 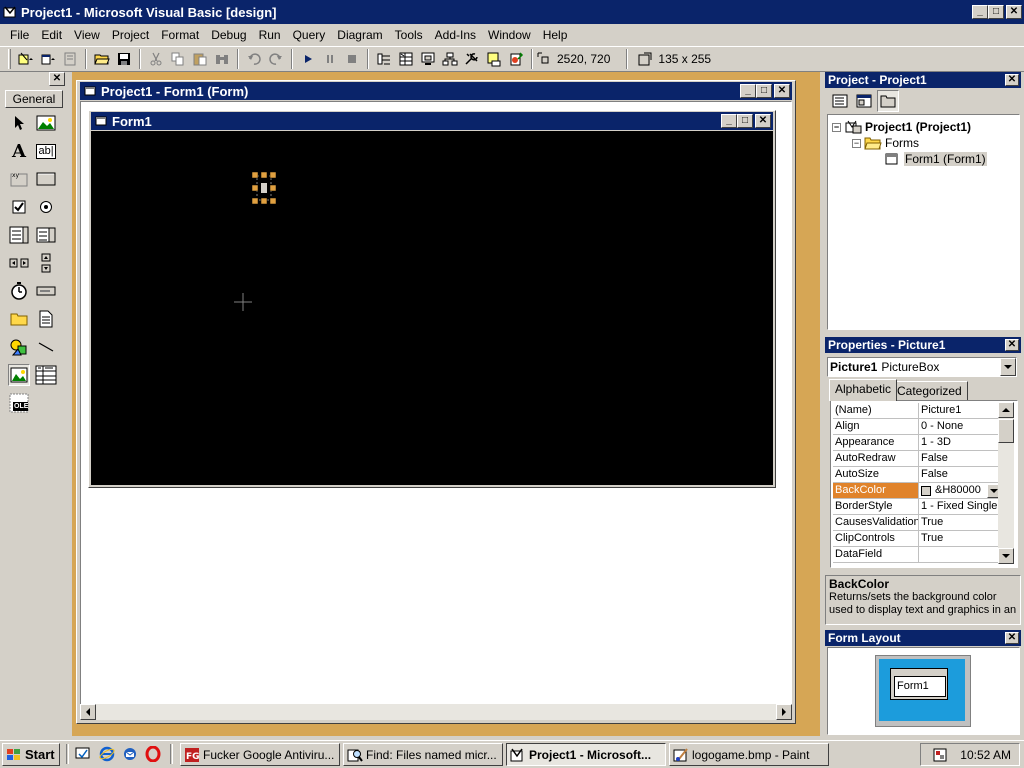 What do you see at coordinates (472, 59) in the screenshot?
I see `toolbox-button` at bounding box center [472, 59].